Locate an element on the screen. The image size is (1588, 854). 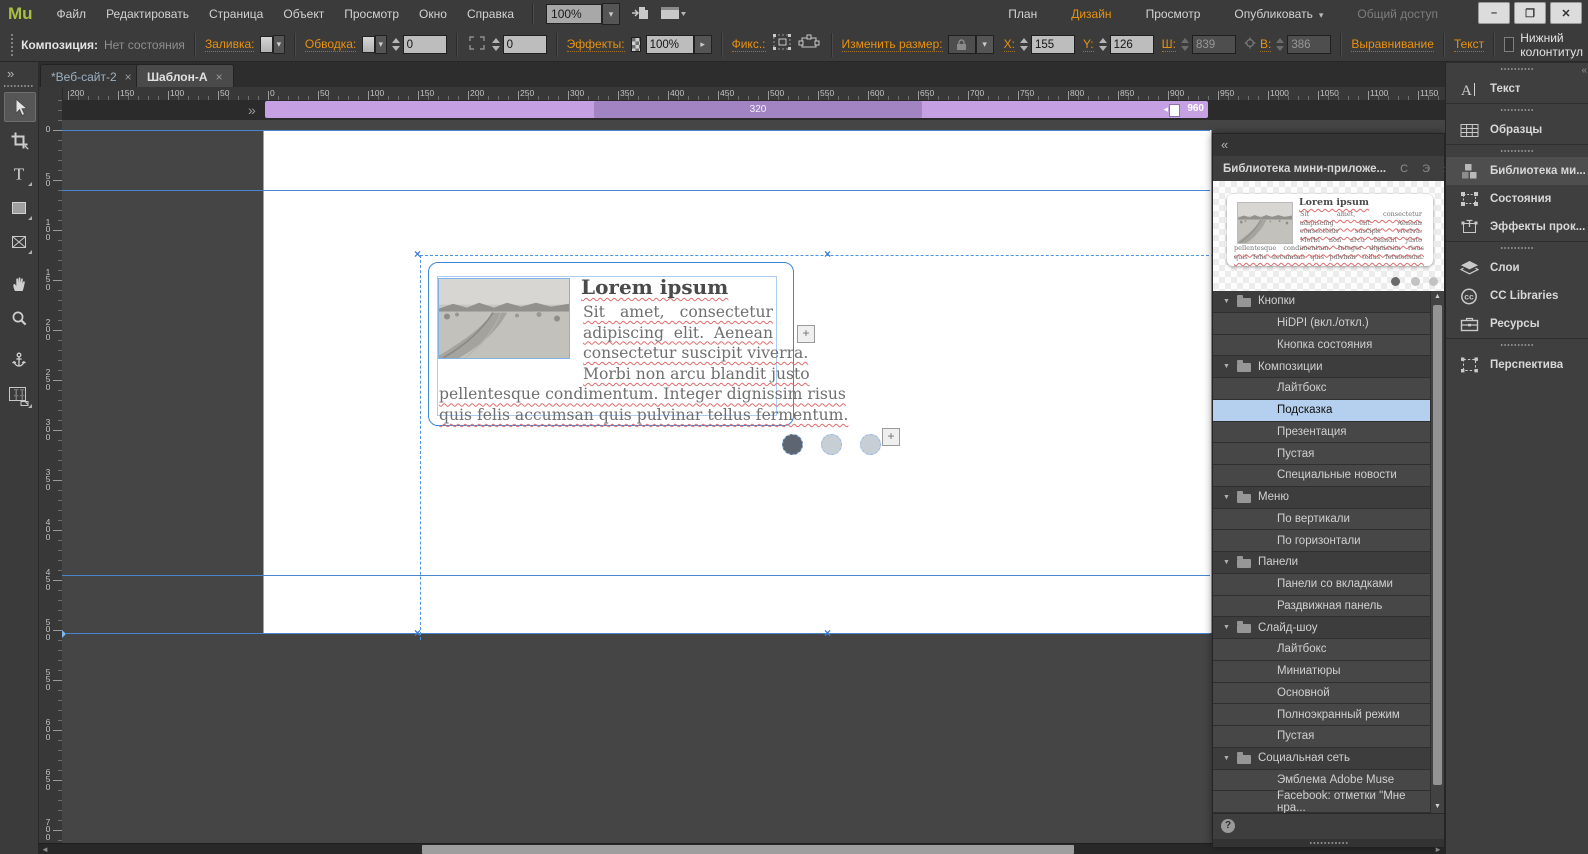
library-folder-Кнопки: ▼ Кнопки is located at coordinates (1328, 302).